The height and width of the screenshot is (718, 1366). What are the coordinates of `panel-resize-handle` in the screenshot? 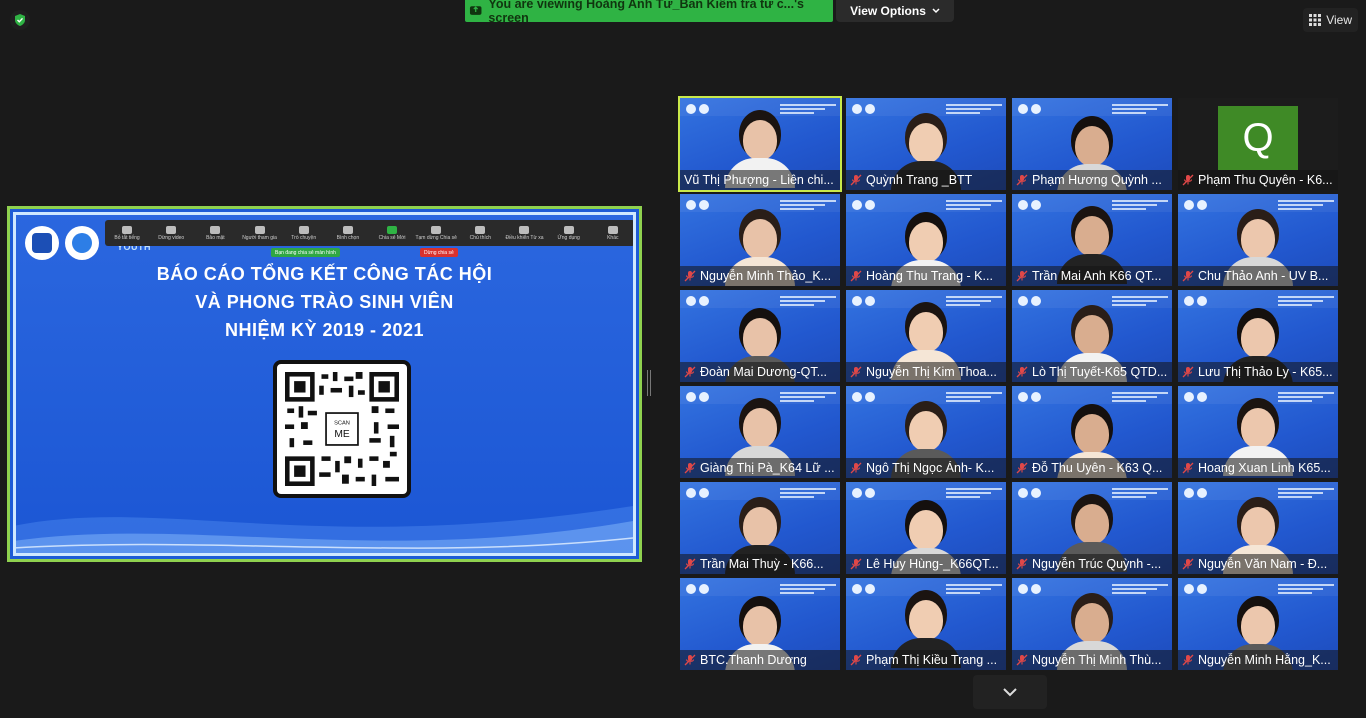 It's located at (649, 383).